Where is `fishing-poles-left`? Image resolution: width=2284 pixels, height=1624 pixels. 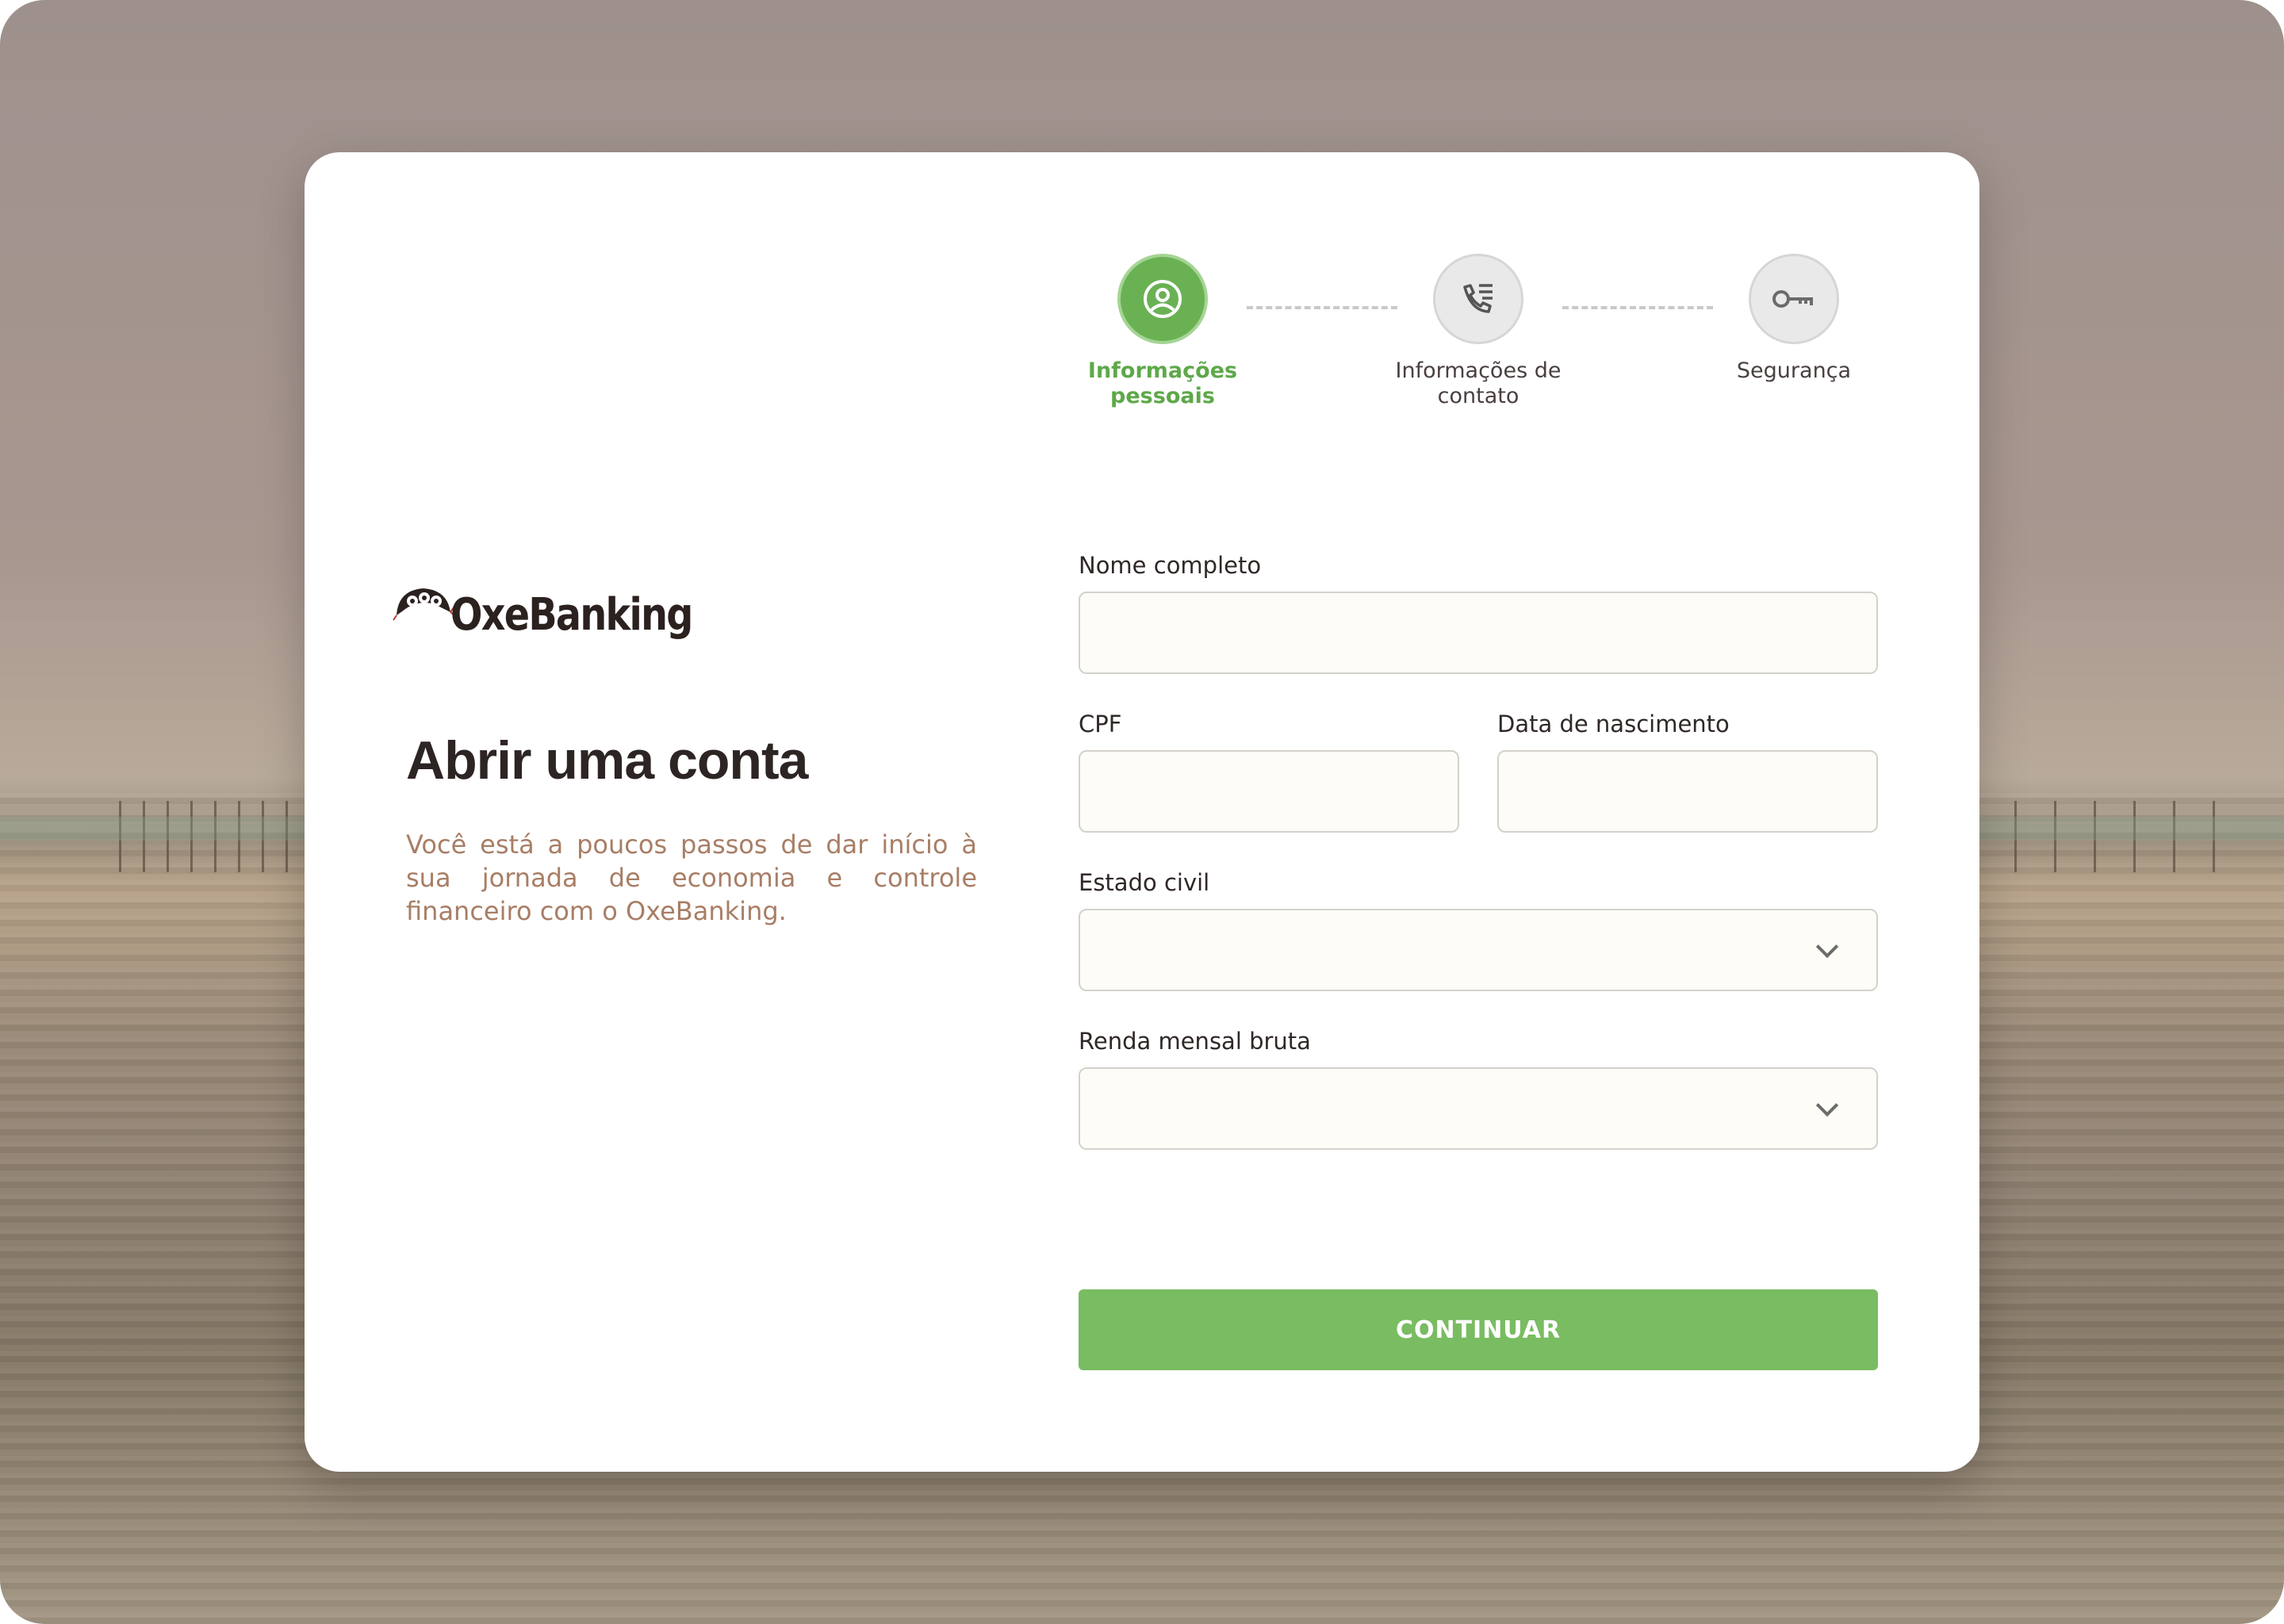 fishing-poles-left is located at coordinates (206, 836).